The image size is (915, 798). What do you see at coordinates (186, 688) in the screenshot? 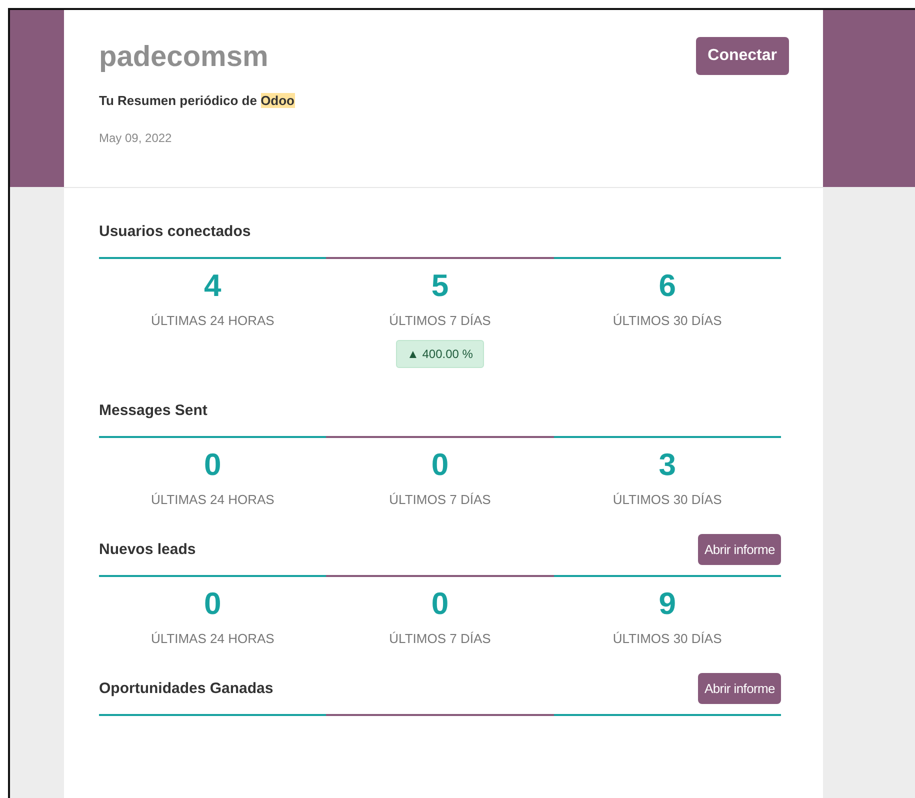
I see `section-title: Oportunidades Ganadas` at bounding box center [186, 688].